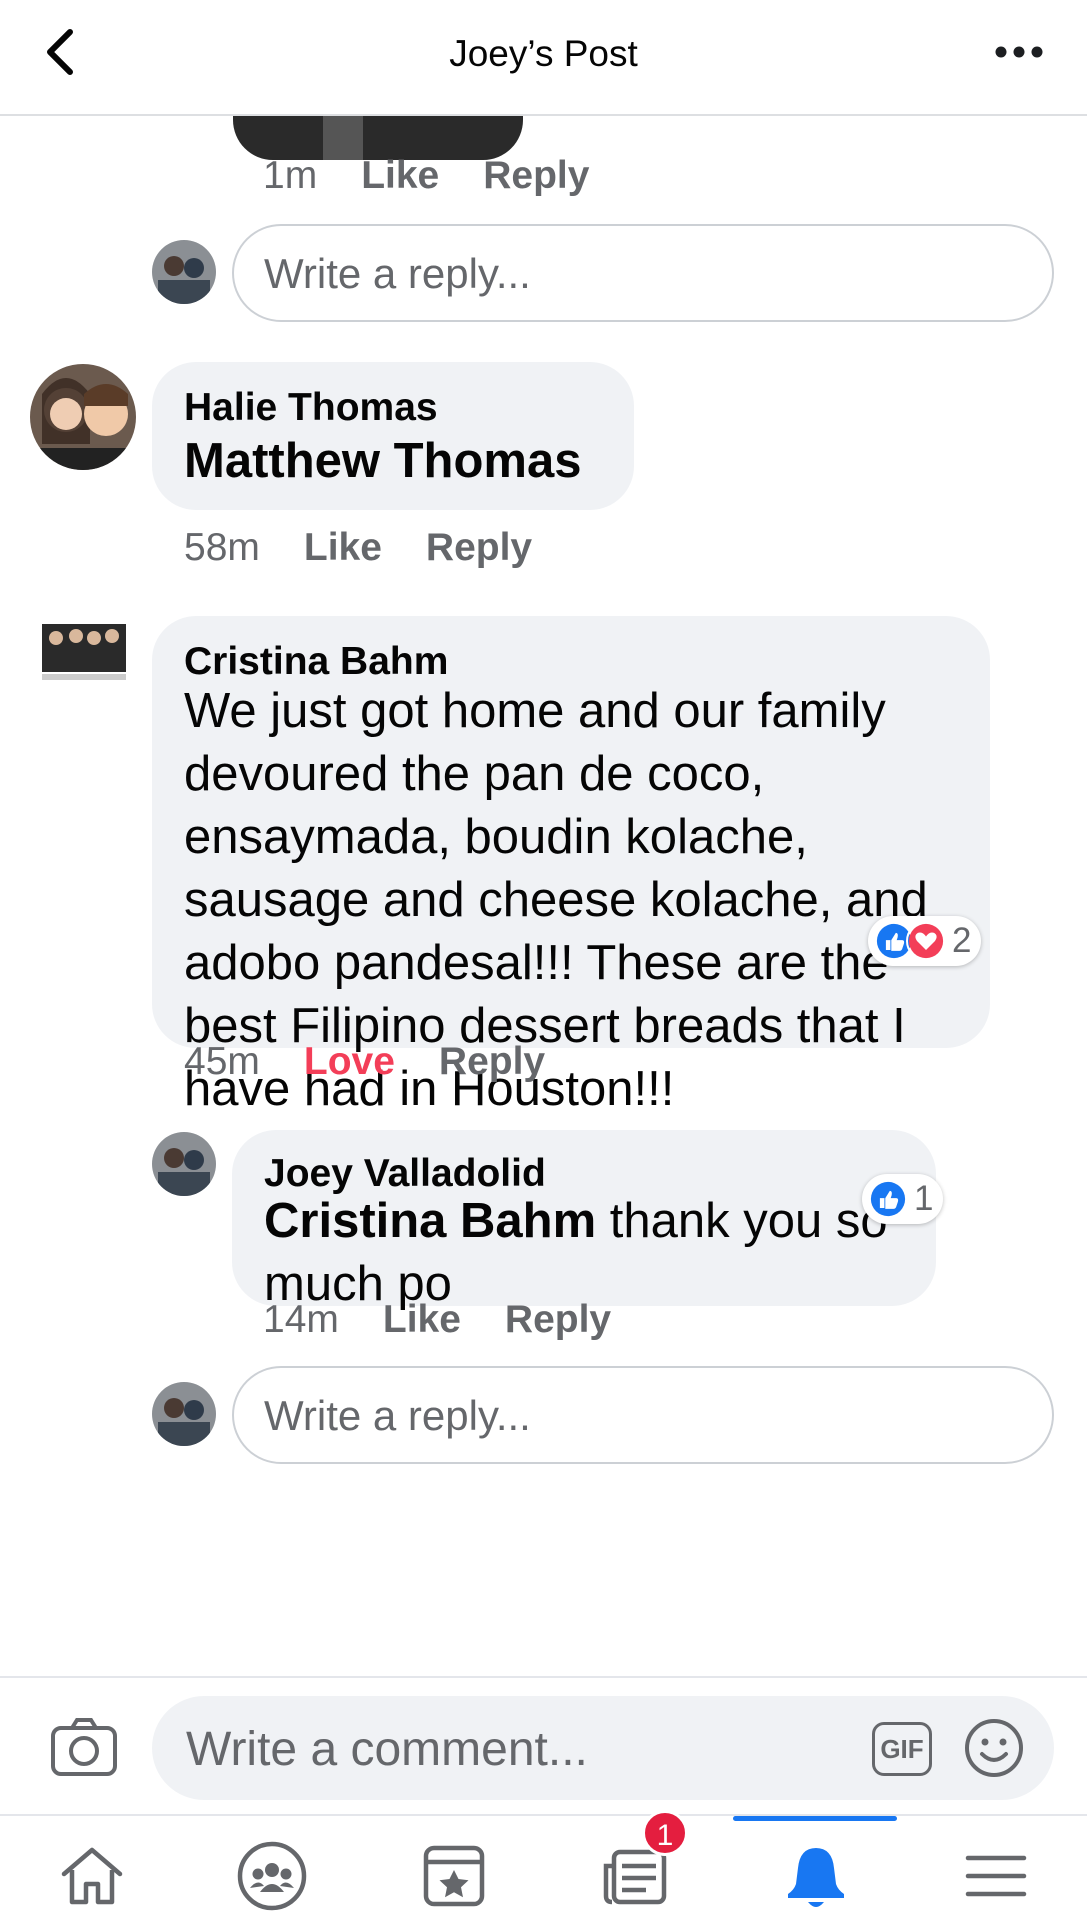  I want to click on notification-badge: 1, so click(665, 1833).